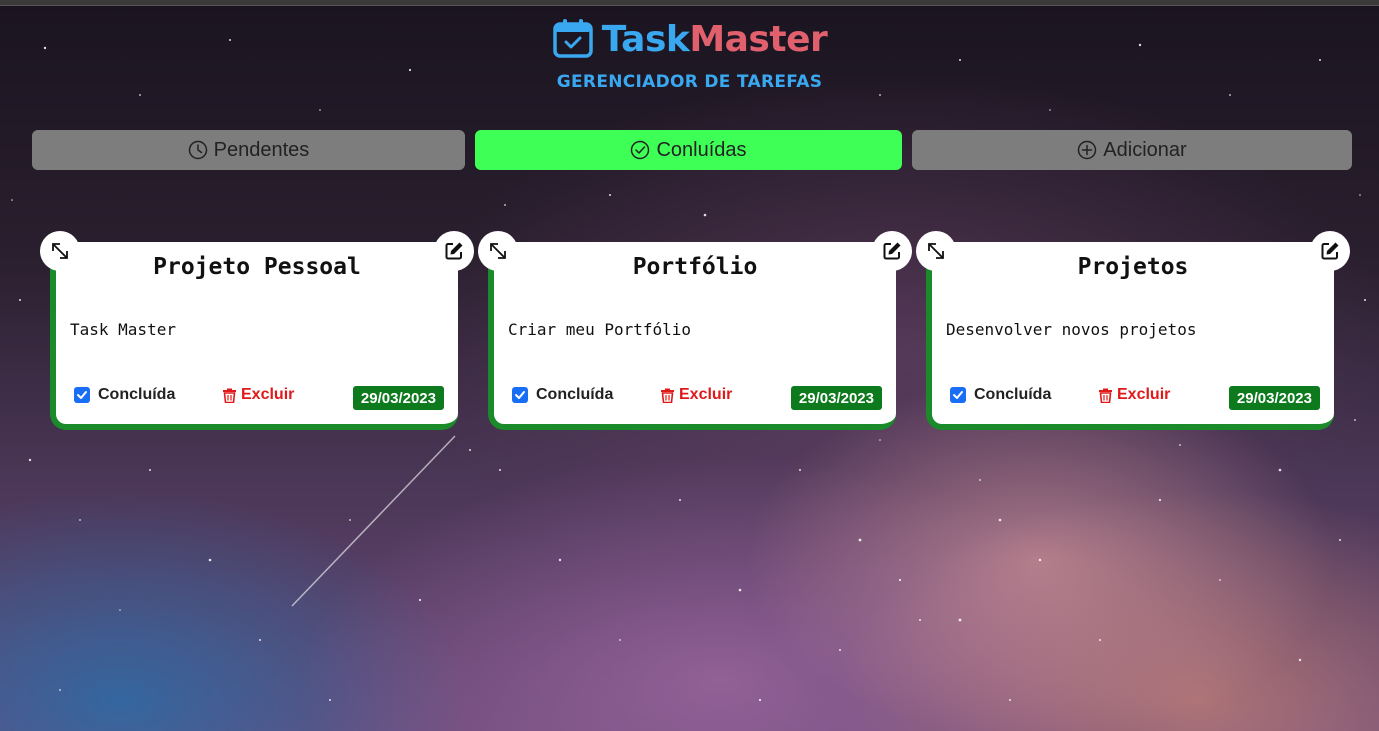 The height and width of the screenshot is (731, 1379). I want to click on window-top-bar, so click(689, 3).